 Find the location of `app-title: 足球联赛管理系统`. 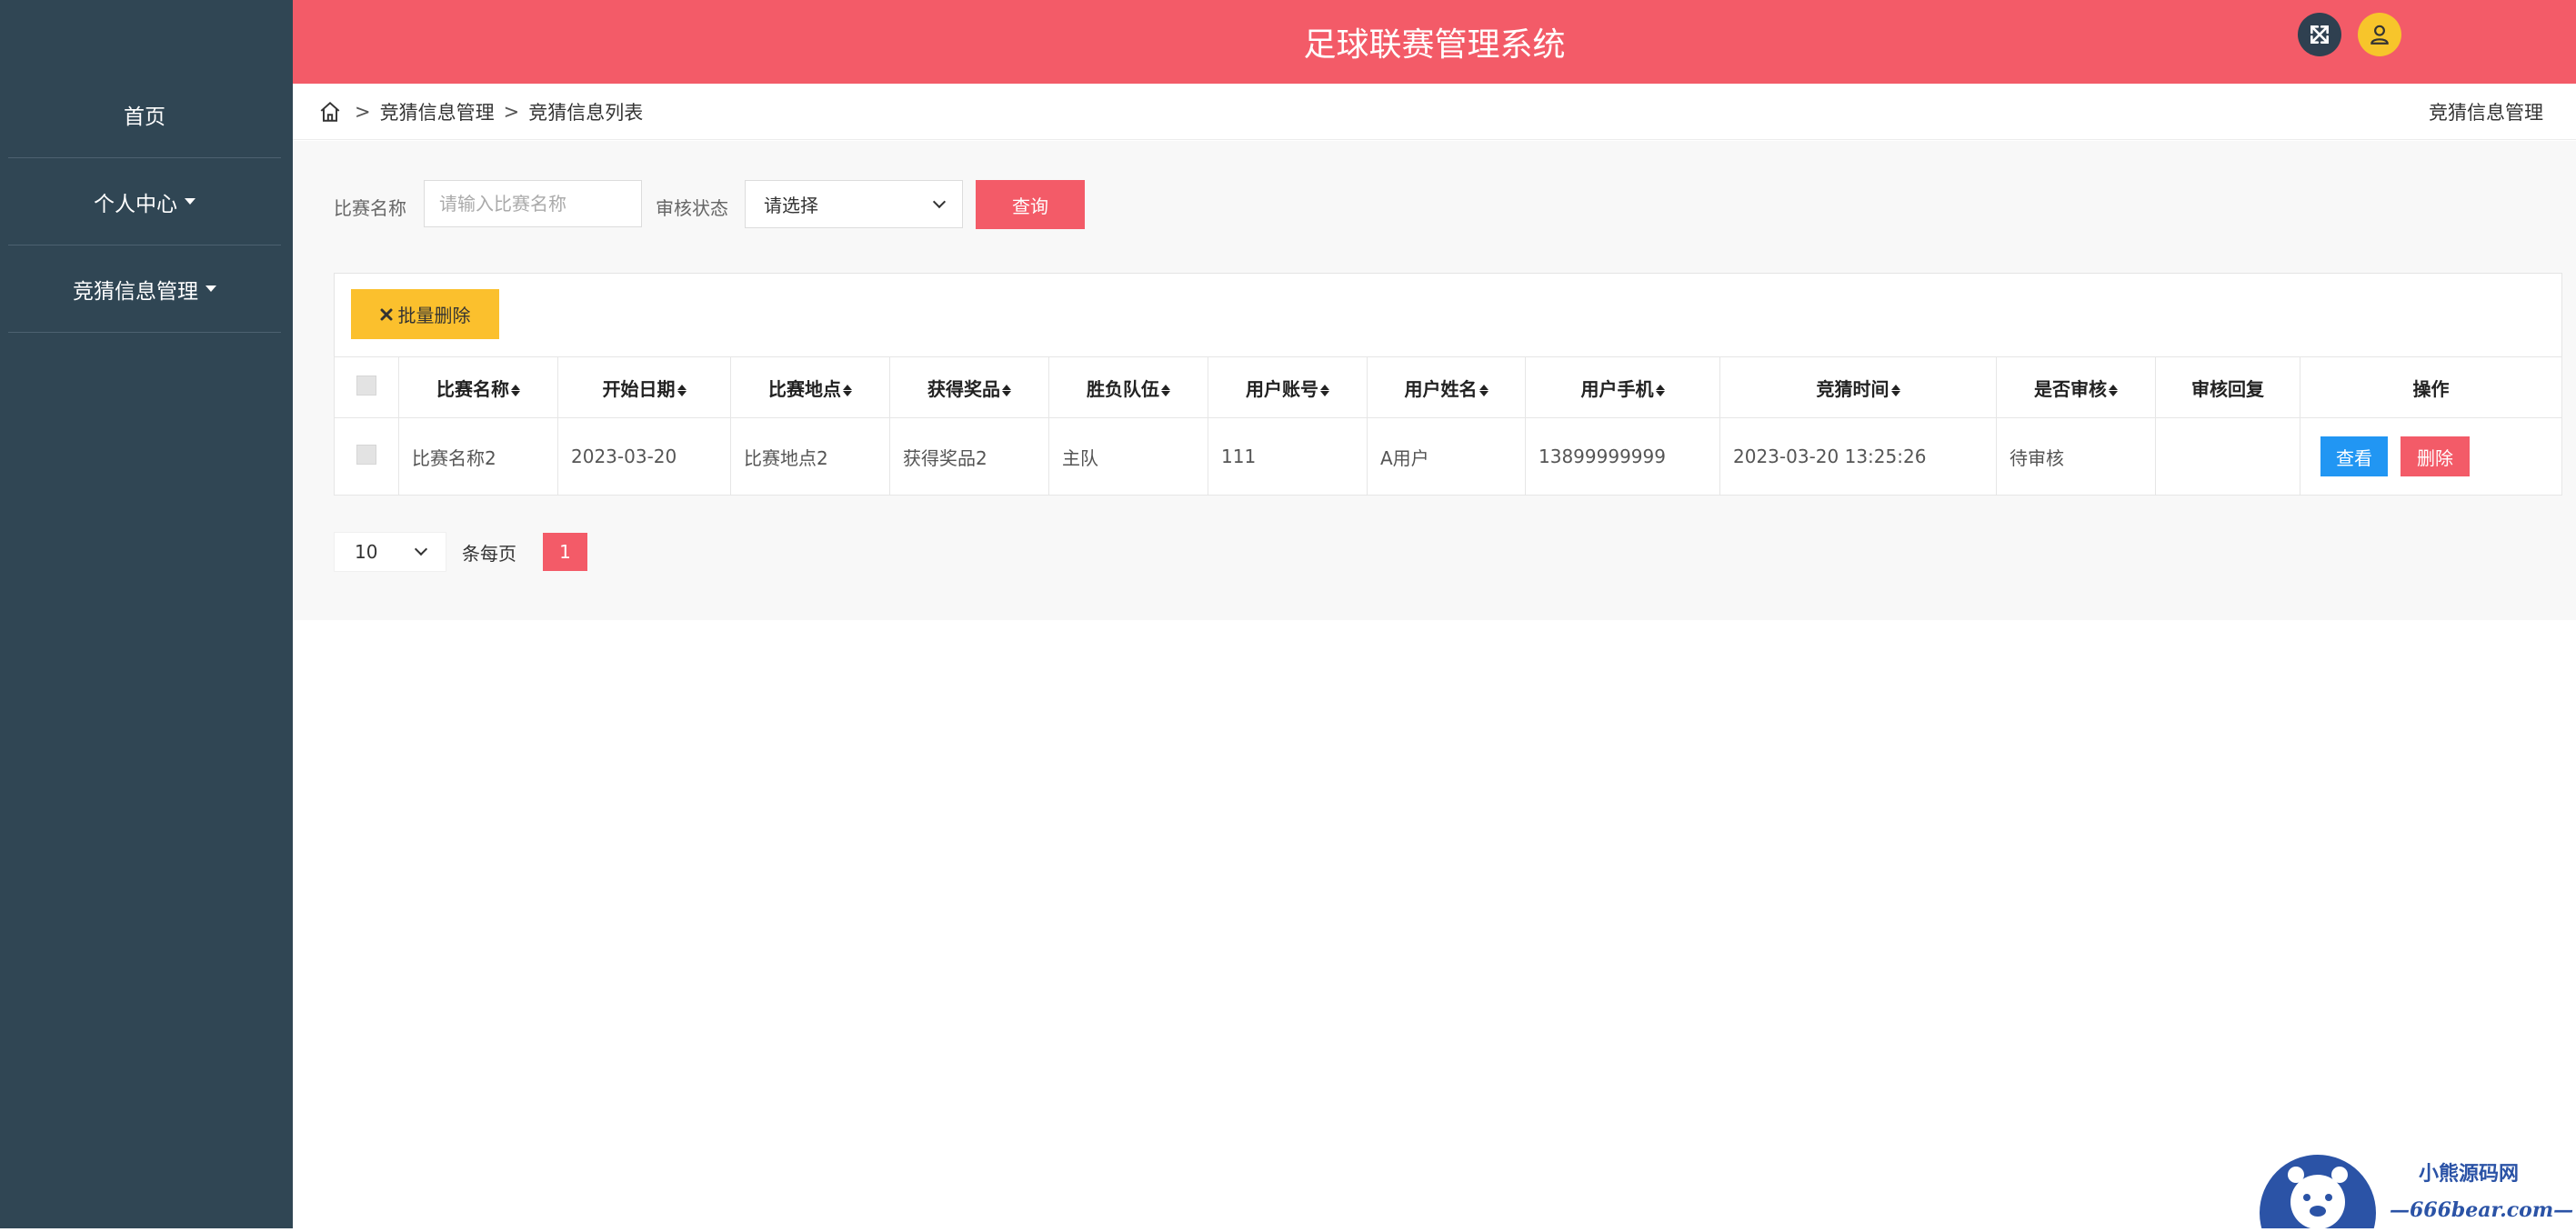

app-title: 足球联赛管理系统 is located at coordinates (1434, 45).